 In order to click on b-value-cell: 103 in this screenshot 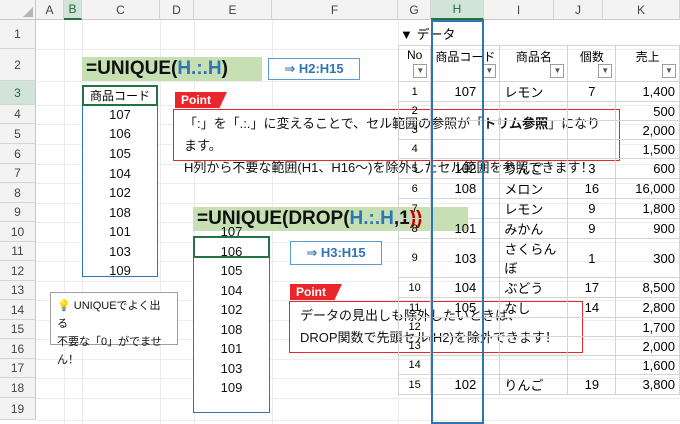, I will do `click(120, 251)`.